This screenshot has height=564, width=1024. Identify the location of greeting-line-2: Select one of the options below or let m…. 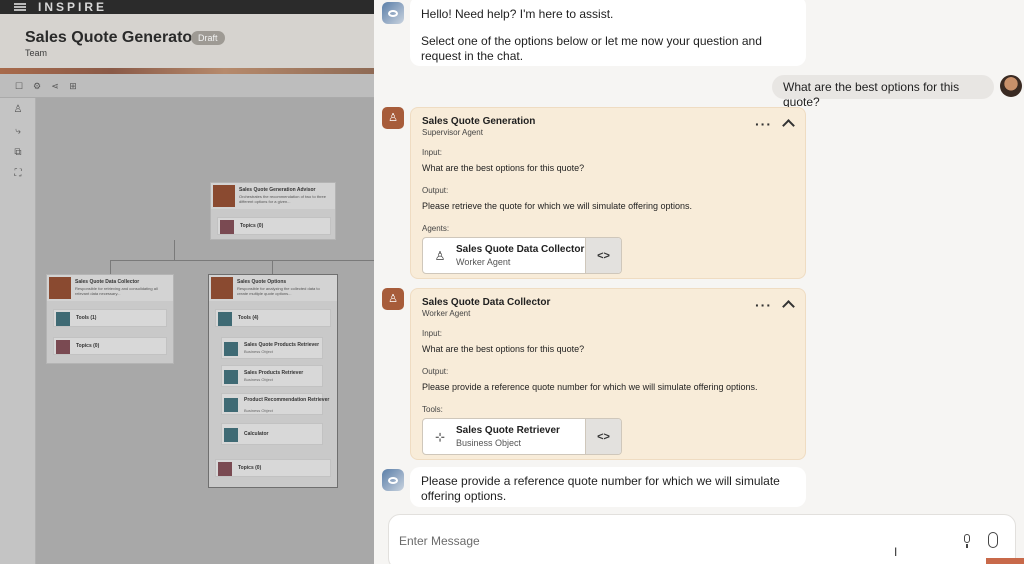
(591, 48).